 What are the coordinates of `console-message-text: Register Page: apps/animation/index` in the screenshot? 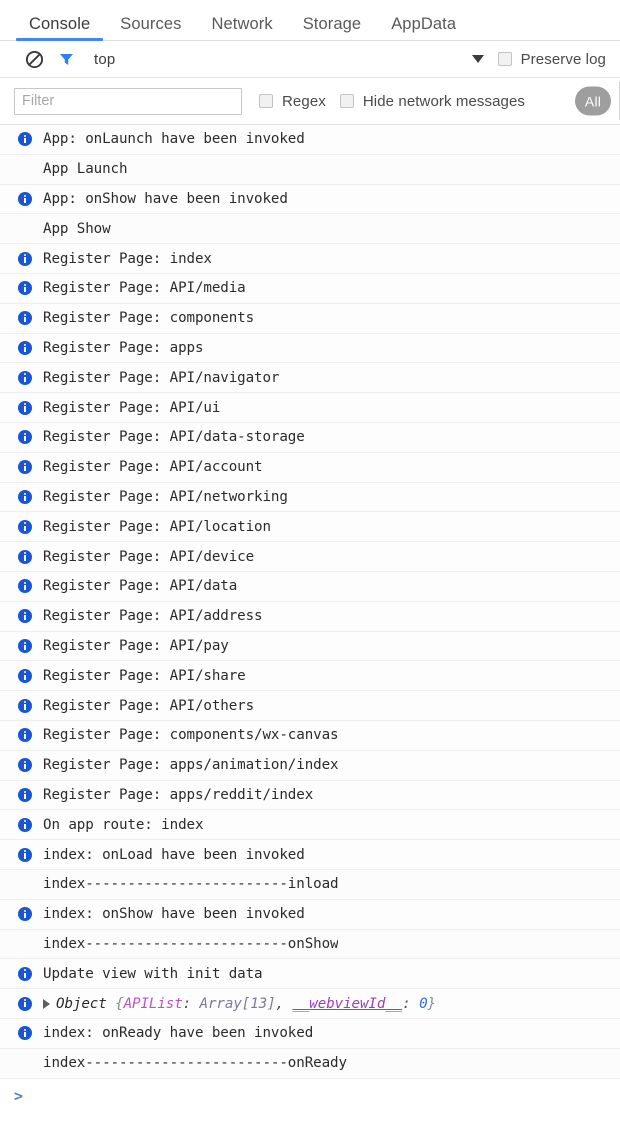 It's located at (191, 765).